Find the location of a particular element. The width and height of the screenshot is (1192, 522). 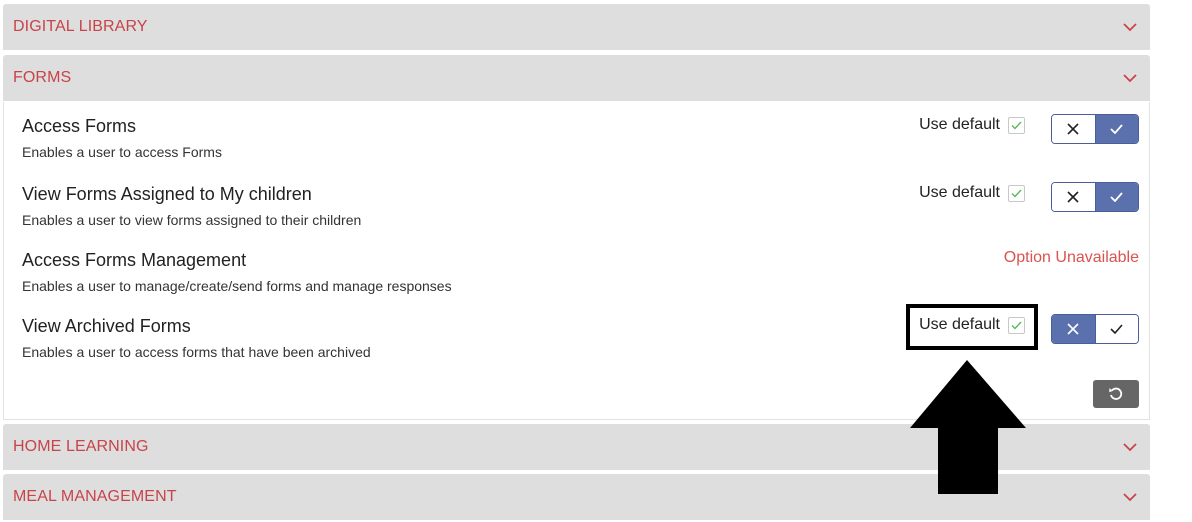

section-header-digital-library: DIGITAL LIBRARY is located at coordinates (576, 27).